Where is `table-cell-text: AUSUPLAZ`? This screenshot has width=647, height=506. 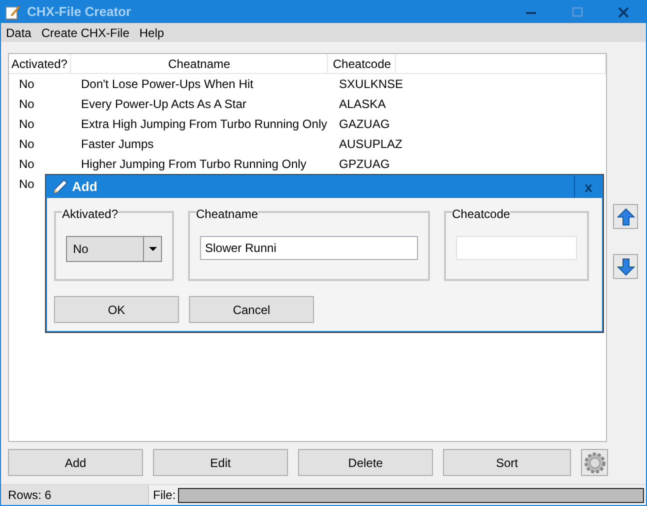
table-cell-text: AUSUPLAZ is located at coordinates (370, 144).